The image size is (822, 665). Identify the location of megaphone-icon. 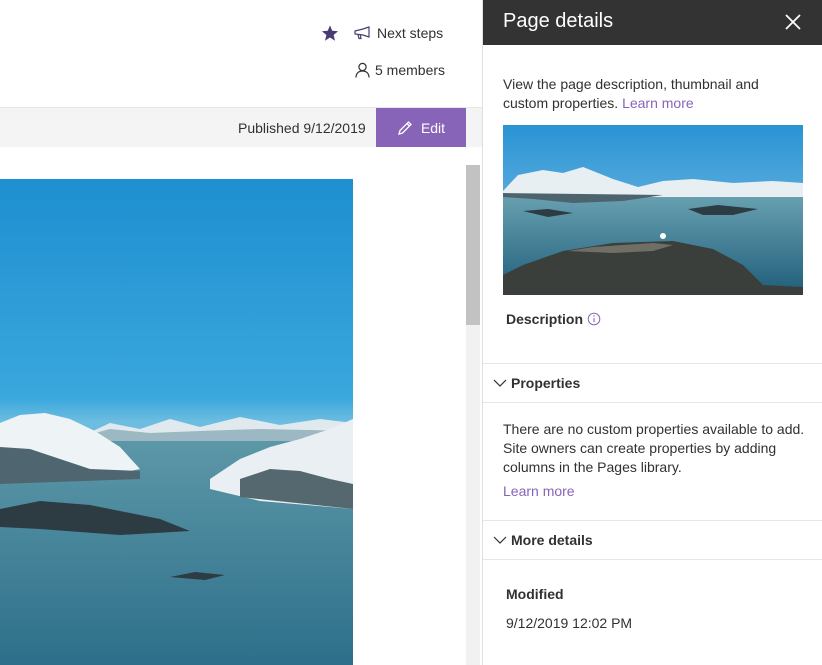
(362, 33).